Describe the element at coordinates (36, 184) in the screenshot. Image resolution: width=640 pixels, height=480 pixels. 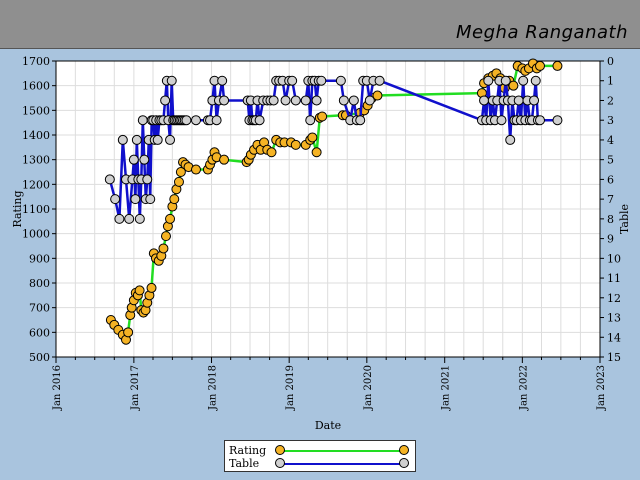
I see `y-tick-label: 1200` at that location.